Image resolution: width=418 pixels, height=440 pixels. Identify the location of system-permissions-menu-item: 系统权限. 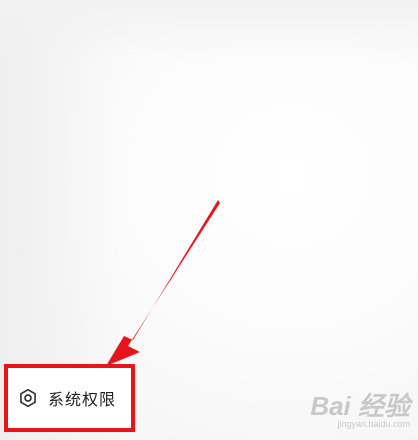
(70, 398).